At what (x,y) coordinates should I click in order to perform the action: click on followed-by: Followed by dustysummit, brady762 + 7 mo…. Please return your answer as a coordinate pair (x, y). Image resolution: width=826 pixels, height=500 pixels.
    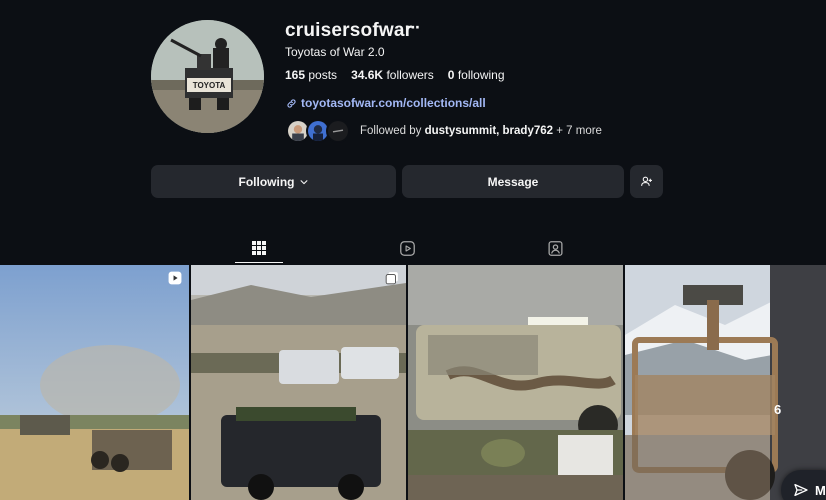
    Looking at the image, I should click on (444, 131).